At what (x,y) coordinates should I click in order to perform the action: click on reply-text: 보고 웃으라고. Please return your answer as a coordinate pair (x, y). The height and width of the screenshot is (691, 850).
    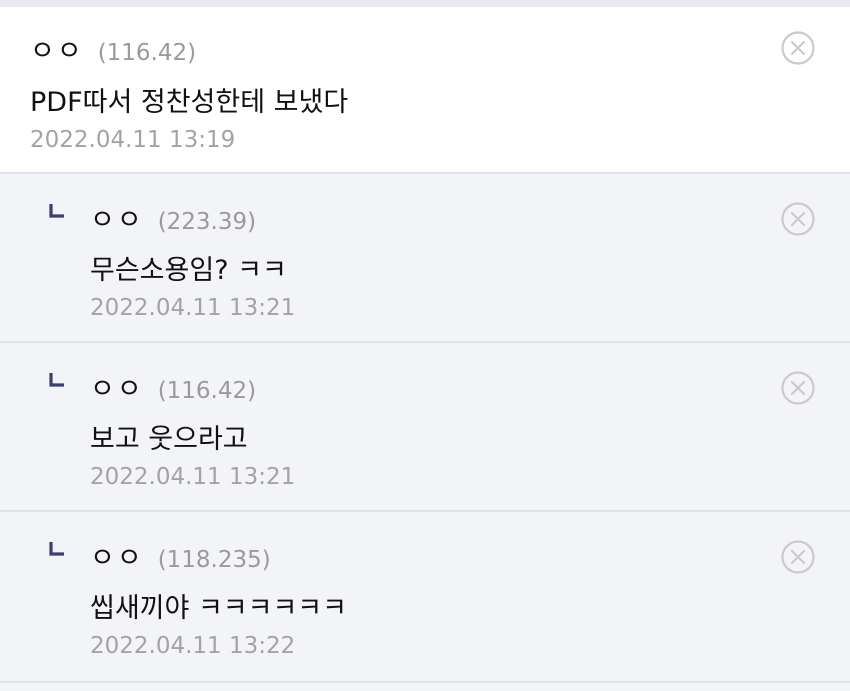
    Looking at the image, I should click on (169, 439).